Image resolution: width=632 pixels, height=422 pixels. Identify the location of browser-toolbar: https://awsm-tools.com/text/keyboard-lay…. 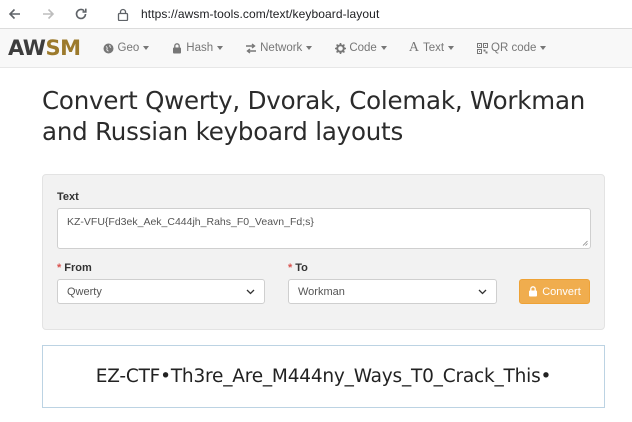
(316, 14).